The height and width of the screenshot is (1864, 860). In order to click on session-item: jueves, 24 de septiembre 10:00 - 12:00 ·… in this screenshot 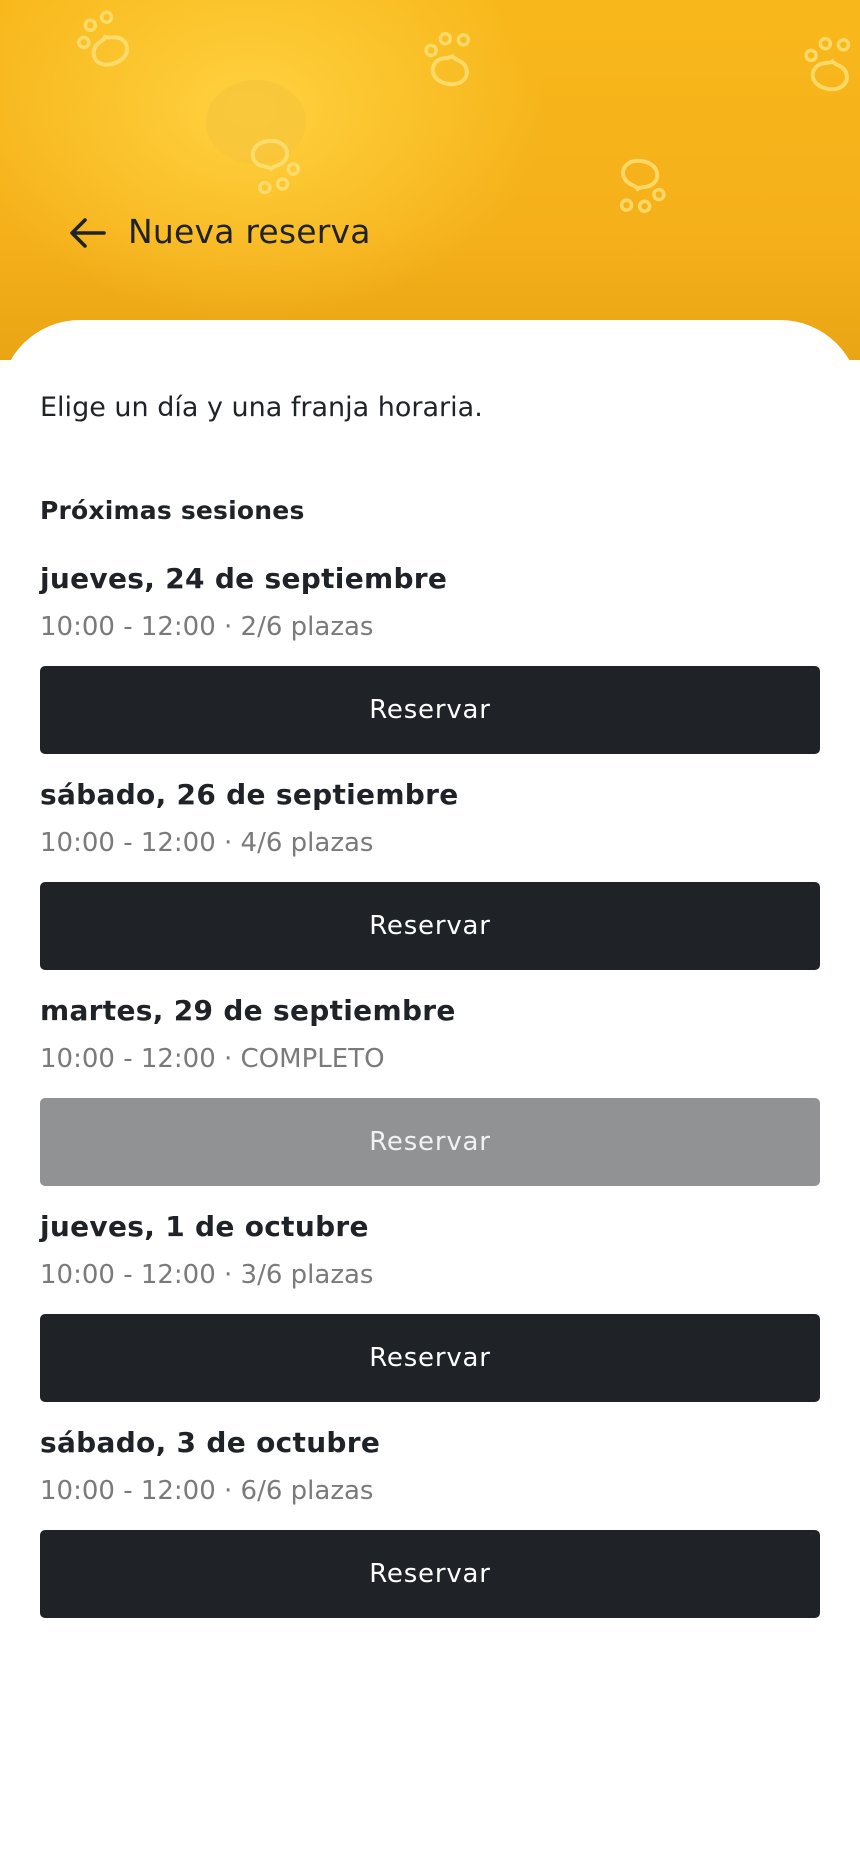, I will do `click(430, 668)`.